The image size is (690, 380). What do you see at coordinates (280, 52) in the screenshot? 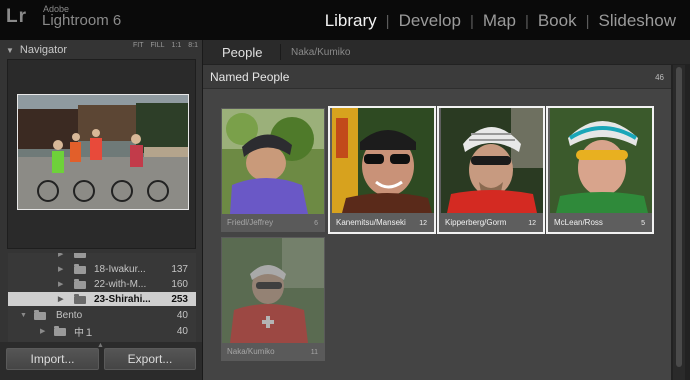
I see `breadcrumb-separator` at bounding box center [280, 52].